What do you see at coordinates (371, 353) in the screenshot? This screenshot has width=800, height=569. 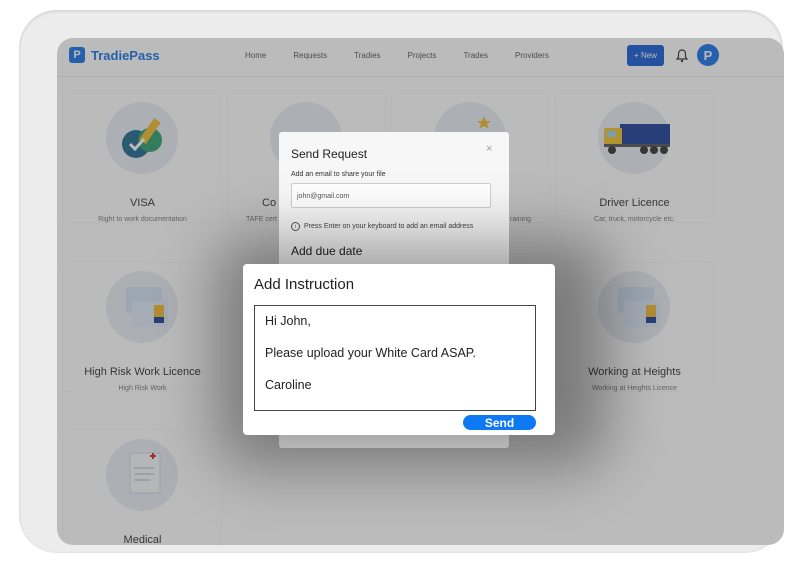 I see `instruction-line: Please upload your White Card ASAP.` at bounding box center [371, 353].